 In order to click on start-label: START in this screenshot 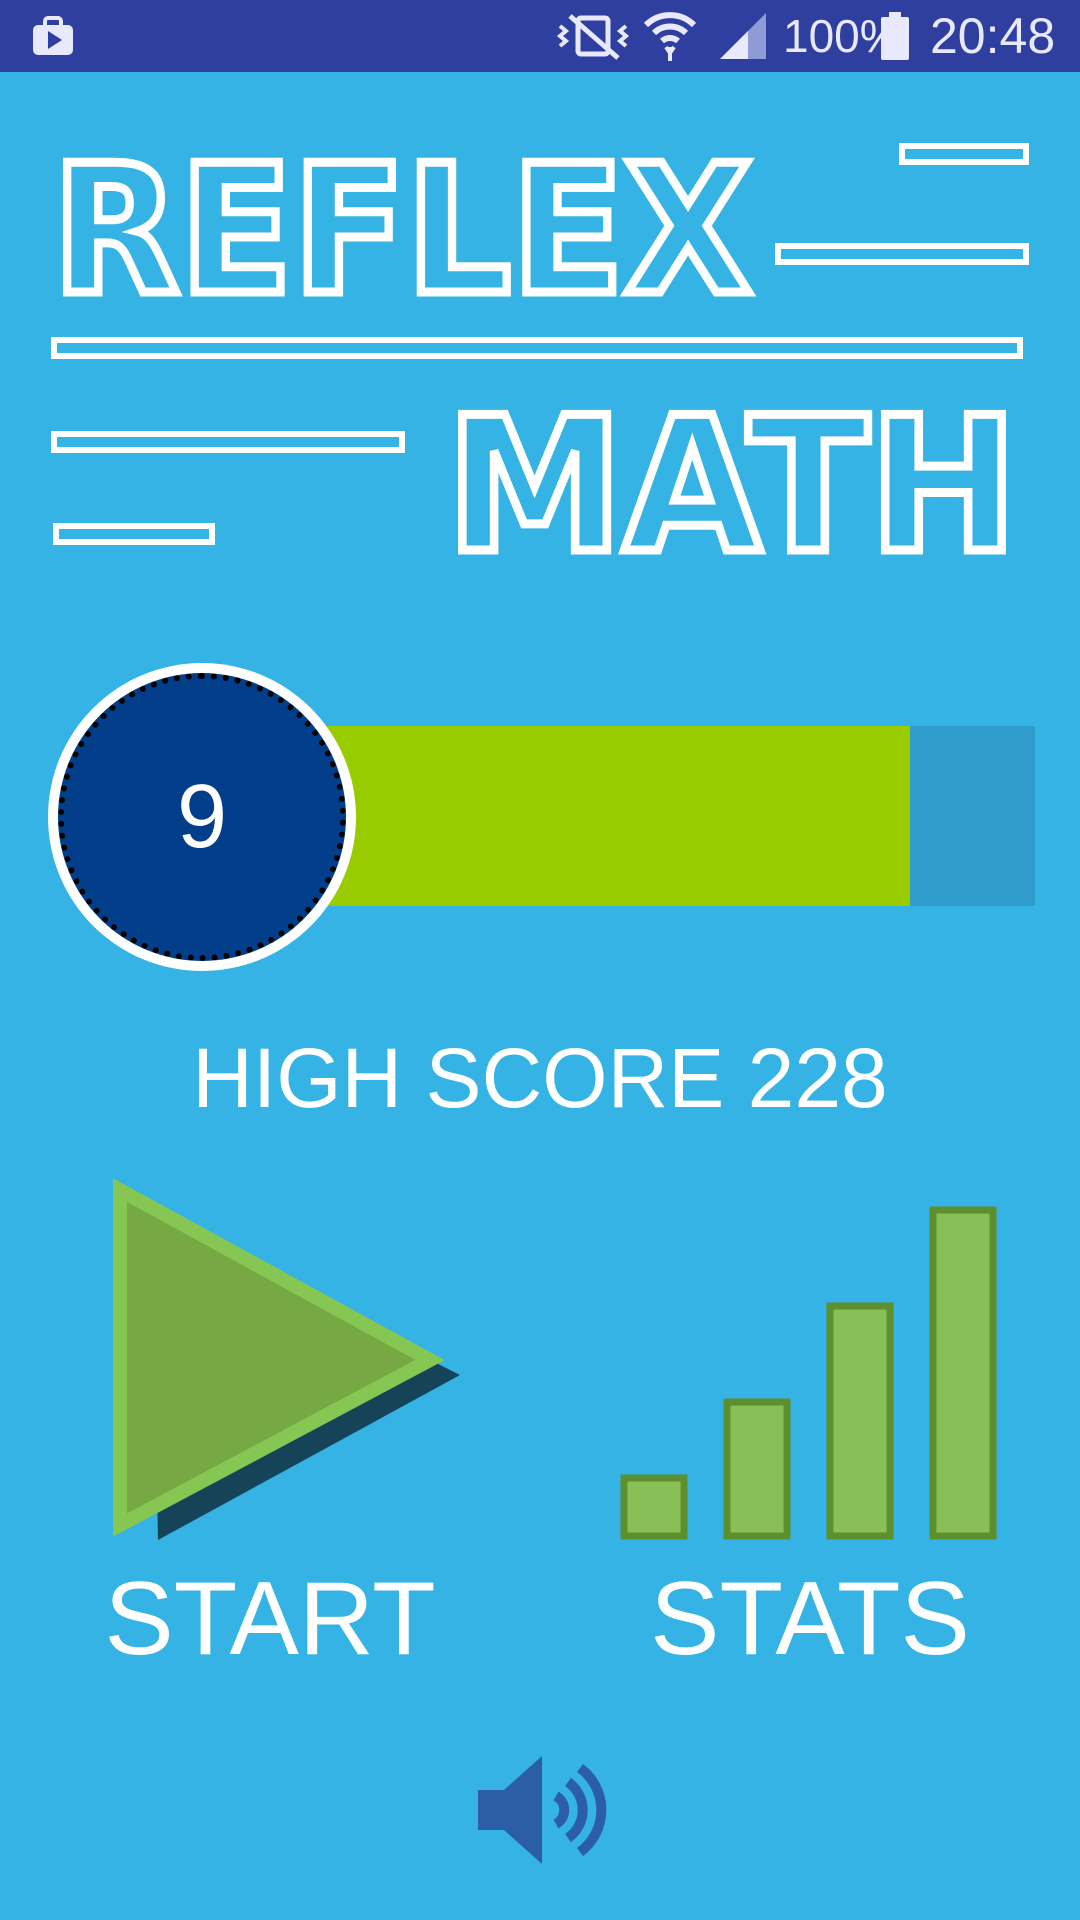, I will do `click(270, 1619)`.